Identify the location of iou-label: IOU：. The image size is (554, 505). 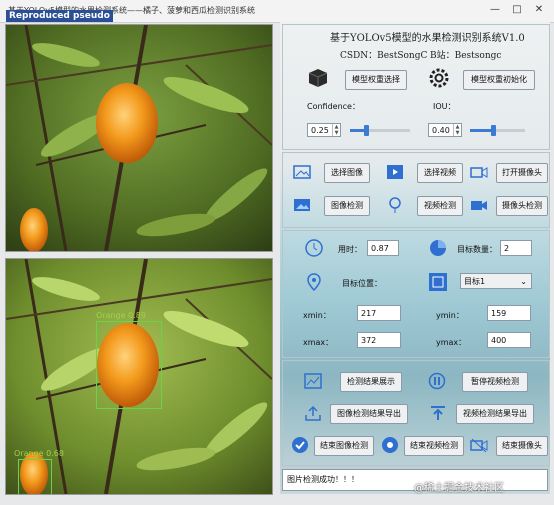
(444, 106).